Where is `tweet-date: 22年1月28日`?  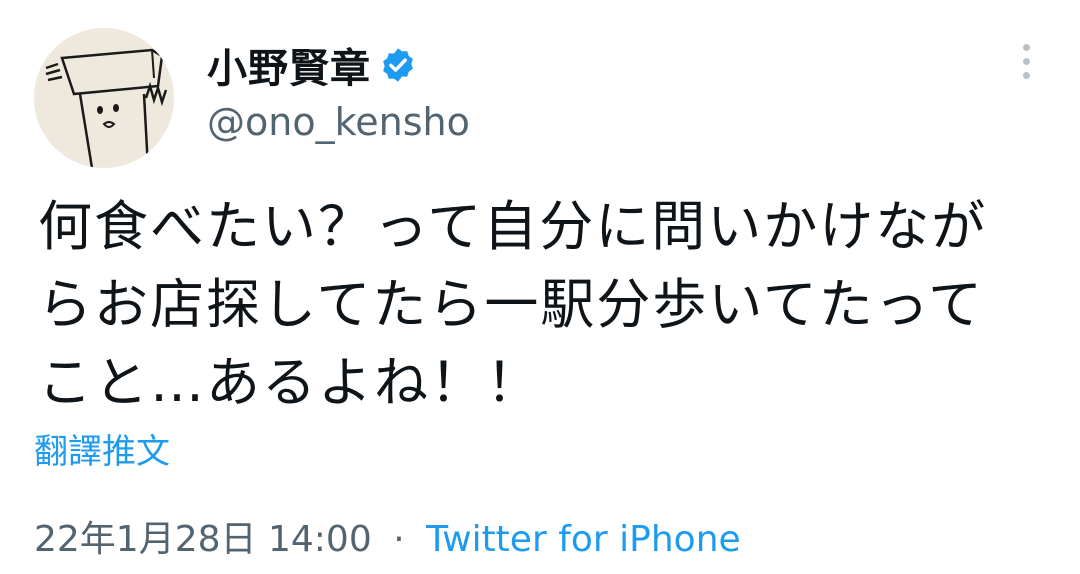
tweet-date: 22年1月28日 is located at coordinates (145, 539).